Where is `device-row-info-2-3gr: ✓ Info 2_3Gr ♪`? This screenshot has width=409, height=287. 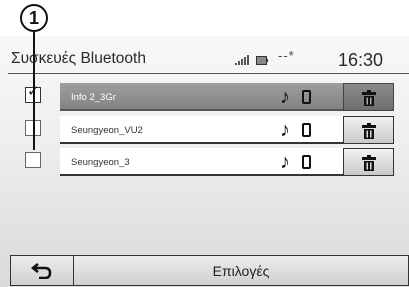 device-row-info-2-3gr: ✓ Info 2_3Gr ♪ is located at coordinates (215, 97).